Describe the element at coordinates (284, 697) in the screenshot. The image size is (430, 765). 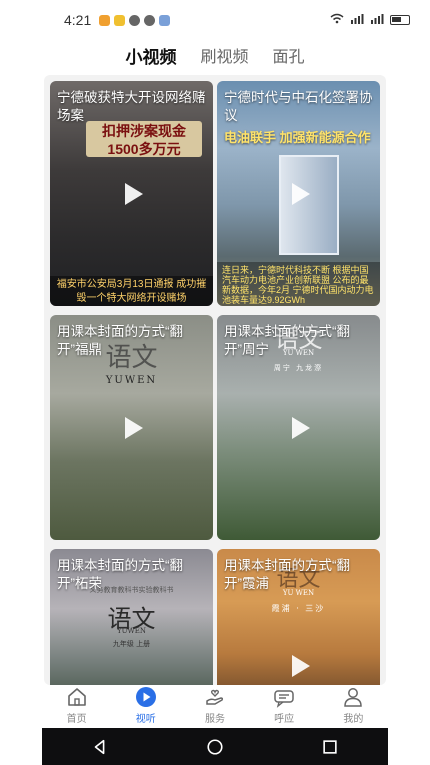
I see `respond-icon` at that location.